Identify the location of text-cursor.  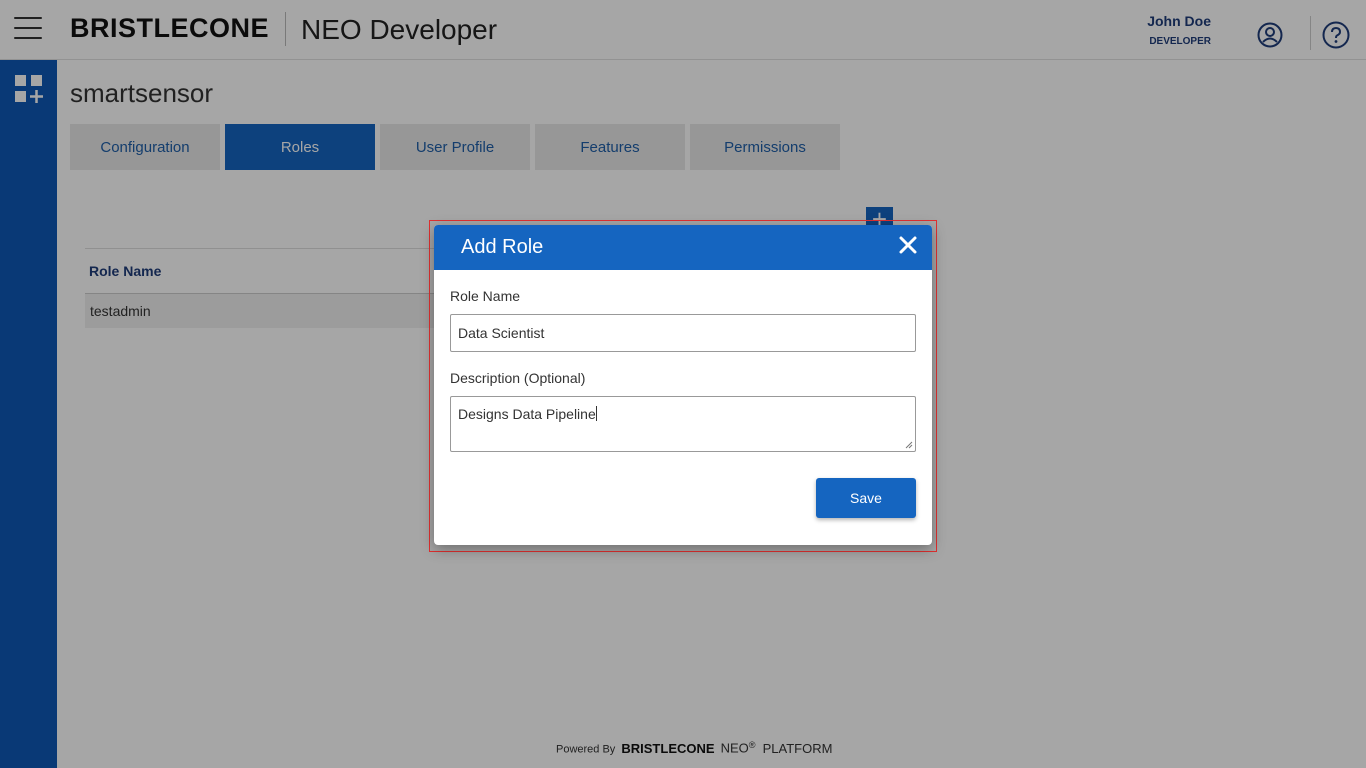
(596, 413).